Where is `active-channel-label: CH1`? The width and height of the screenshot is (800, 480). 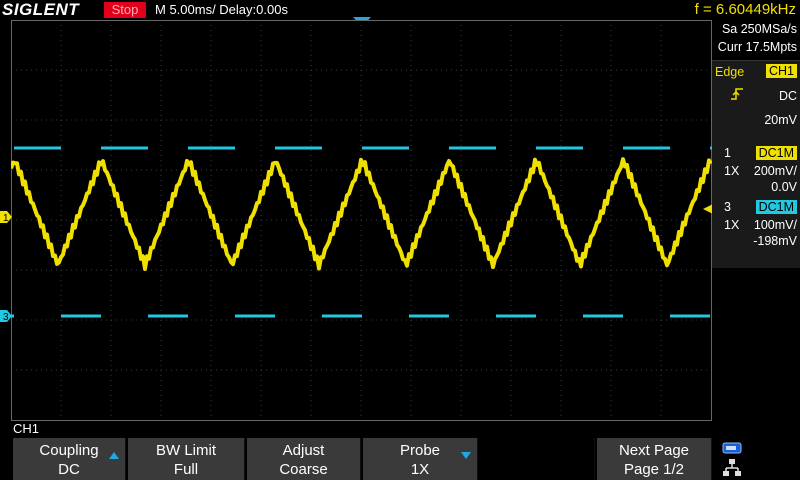
active-channel-label: CH1 is located at coordinates (26, 428).